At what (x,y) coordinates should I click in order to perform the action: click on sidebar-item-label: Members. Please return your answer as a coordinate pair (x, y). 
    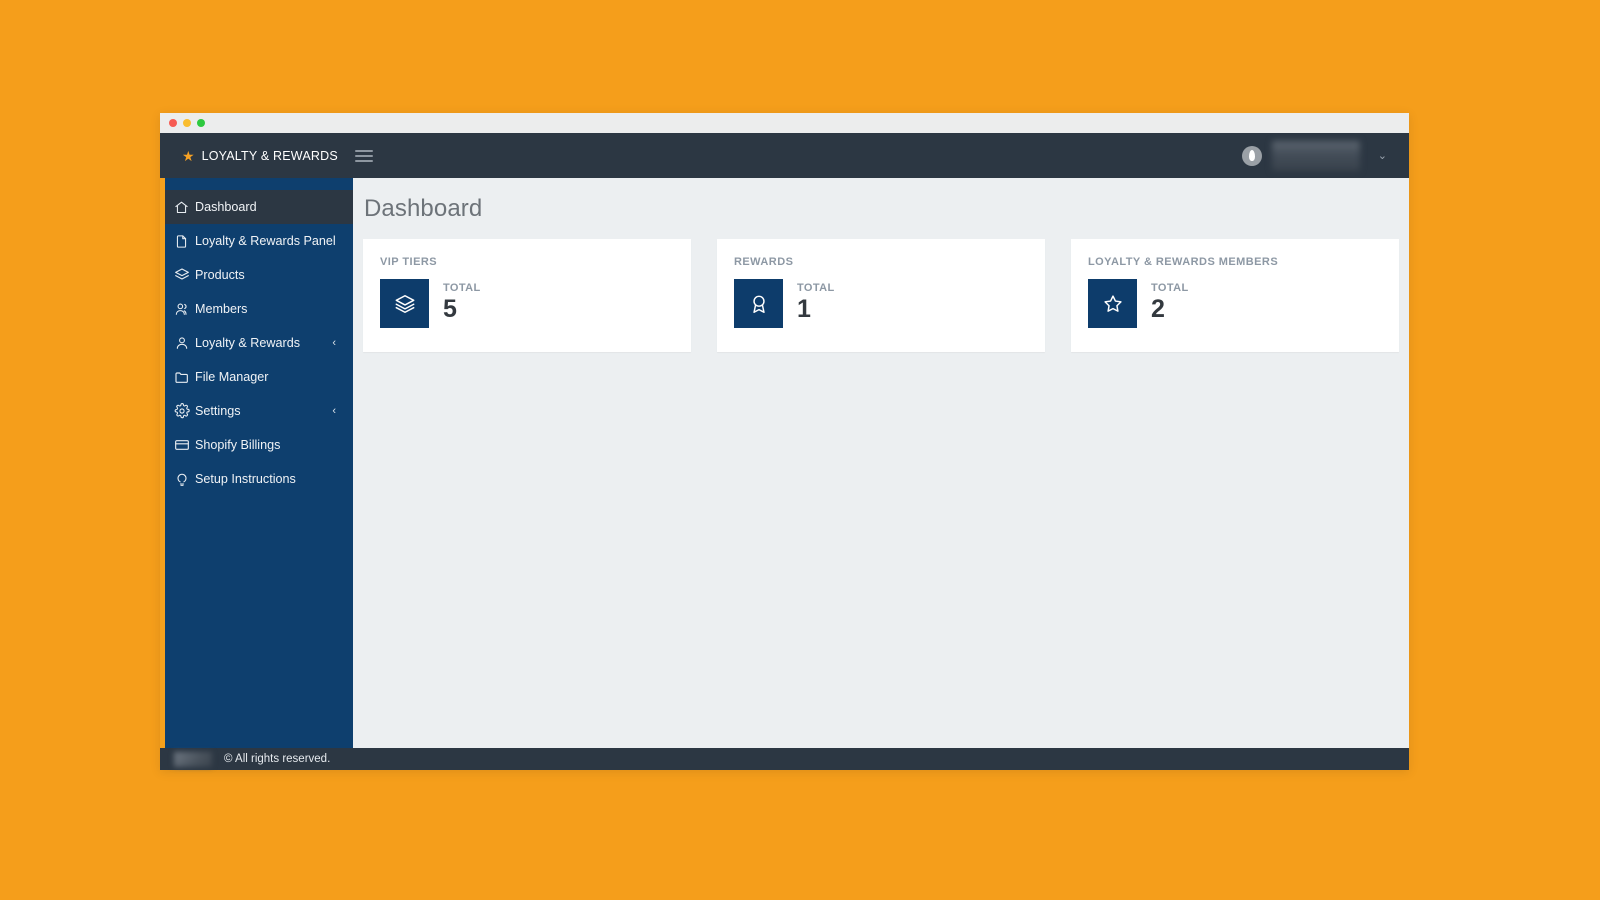
    Looking at the image, I should click on (221, 309).